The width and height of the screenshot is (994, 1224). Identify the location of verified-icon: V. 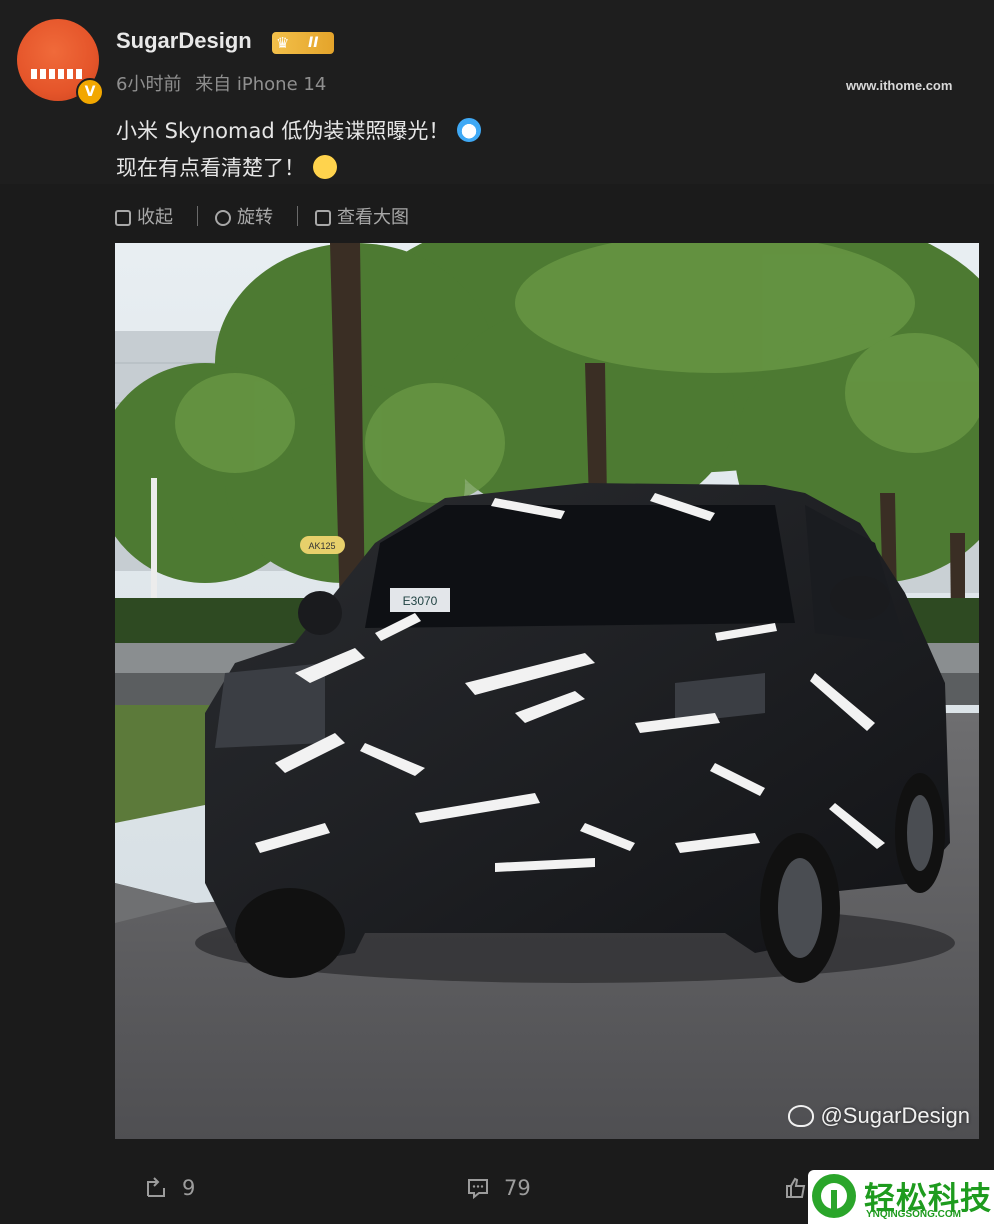
(90, 92).